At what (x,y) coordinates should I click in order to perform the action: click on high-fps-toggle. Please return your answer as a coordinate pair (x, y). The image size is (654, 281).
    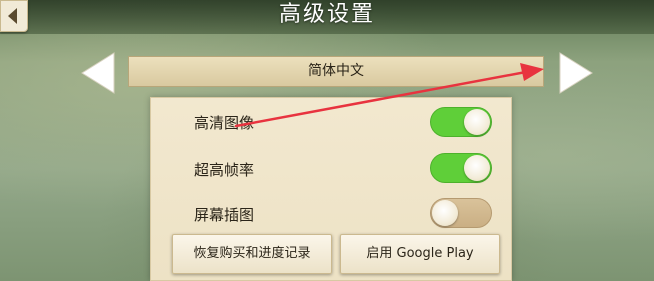
    Looking at the image, I should click on (461, 168).